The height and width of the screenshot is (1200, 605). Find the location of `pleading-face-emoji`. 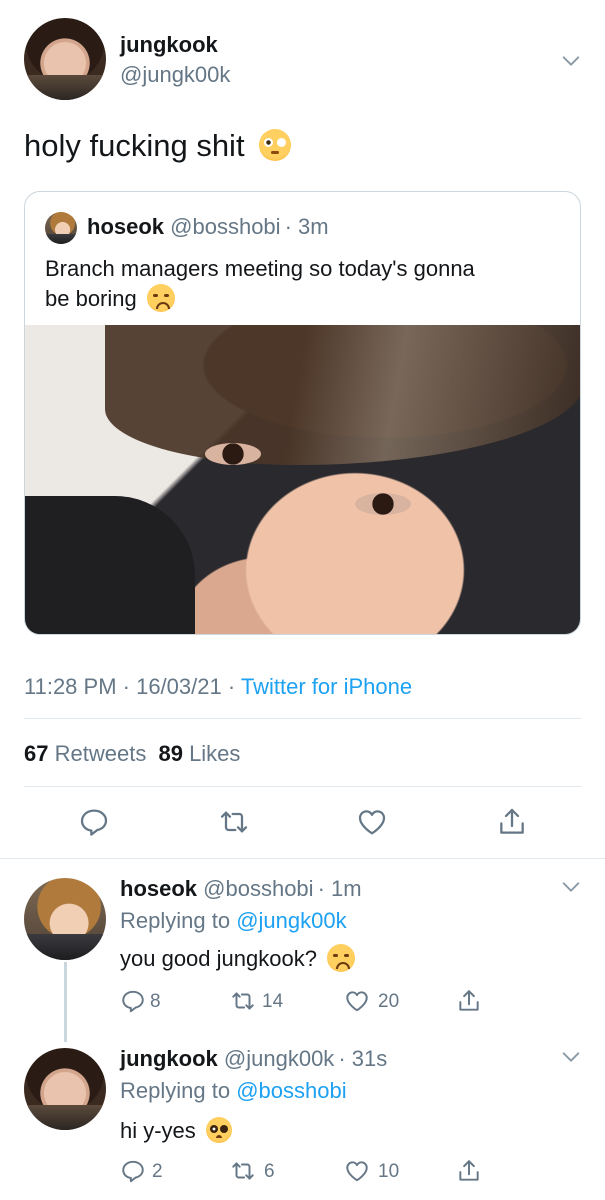

pleading-face-emoji is located at coordinates (218, 1130).